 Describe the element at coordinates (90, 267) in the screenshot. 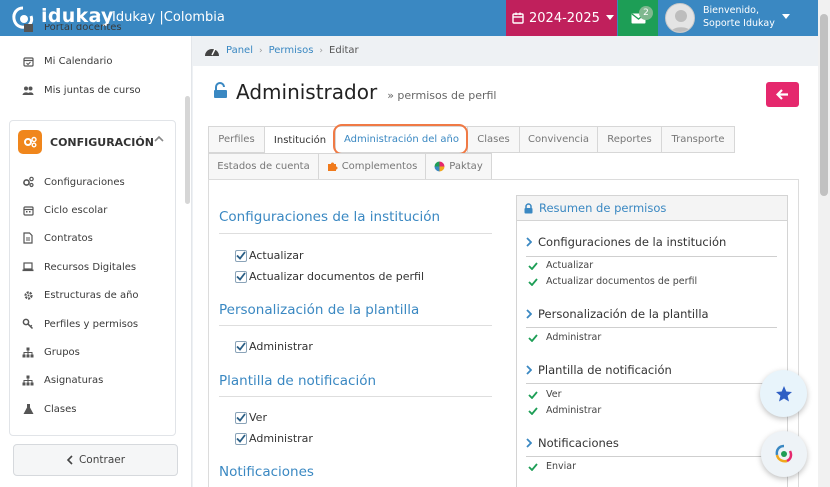

I see `sidebar-item-label: Recursos Digitales` at that location.